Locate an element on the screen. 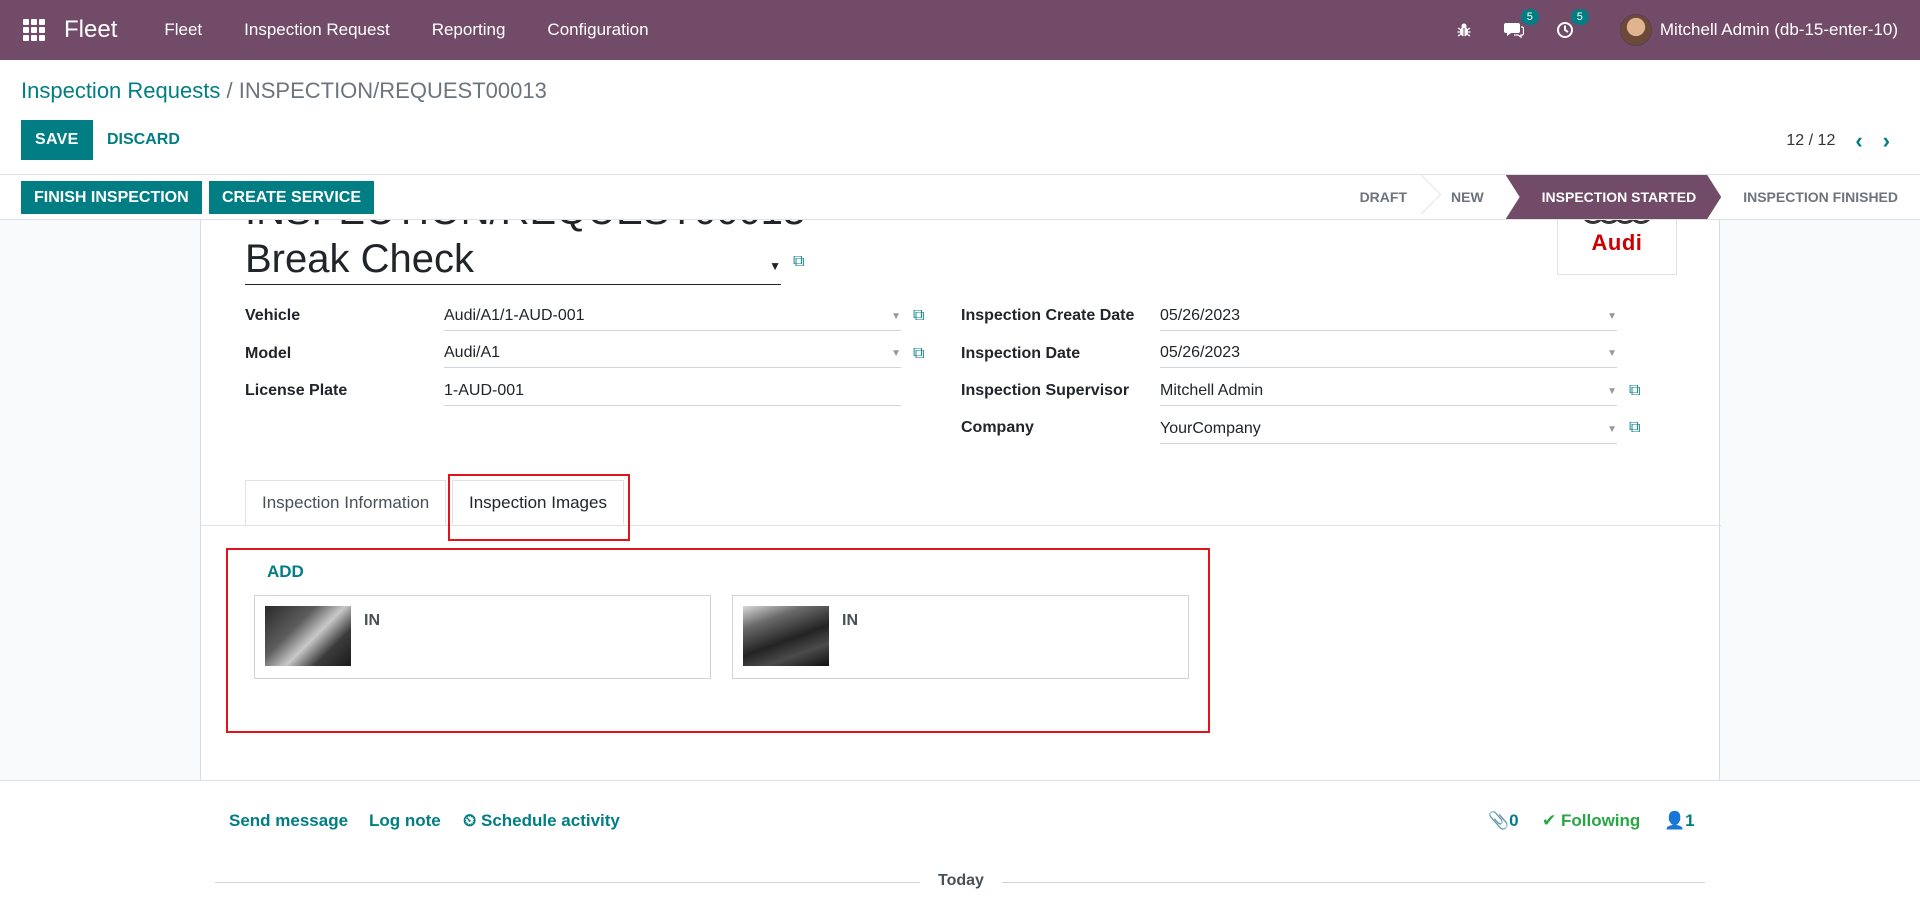 This screenshot has height=897, width=1920. vehicle-logo-image: Audi is located at coordinates (1617, 247).